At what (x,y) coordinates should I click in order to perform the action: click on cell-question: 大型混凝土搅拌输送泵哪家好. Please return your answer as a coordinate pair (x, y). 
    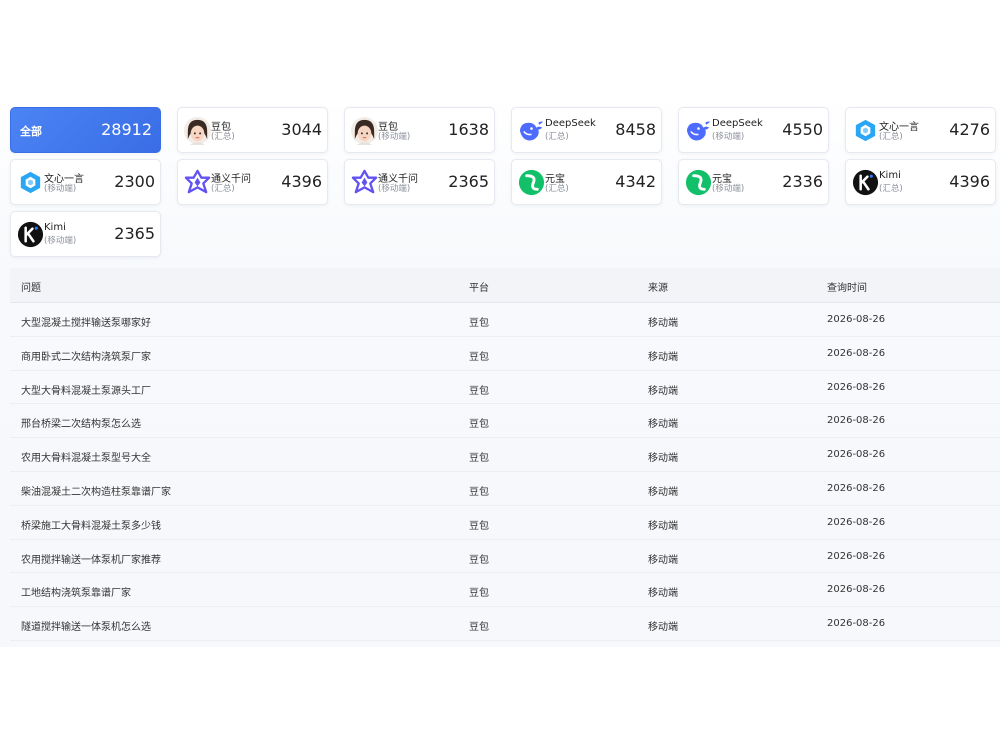
    Looking at the image, I should click on (86, 323).